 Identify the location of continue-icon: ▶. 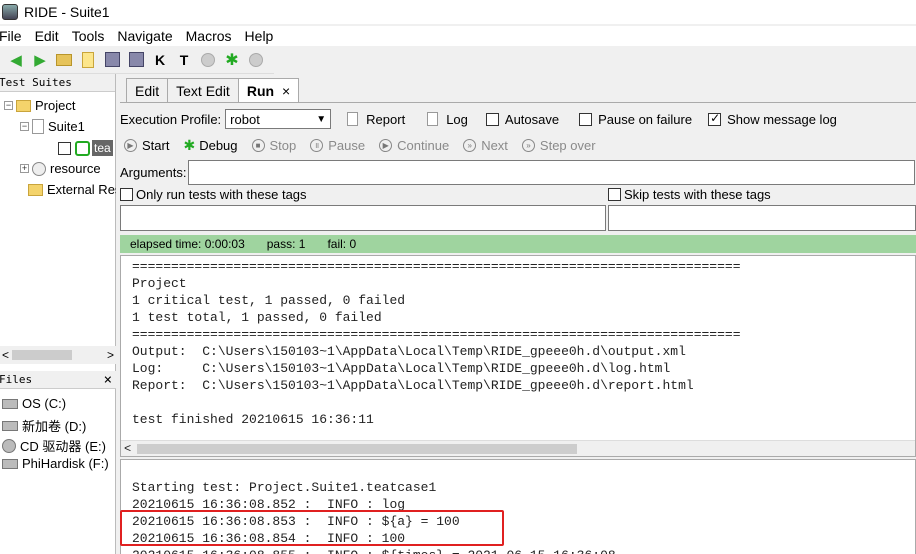
(386, 145).